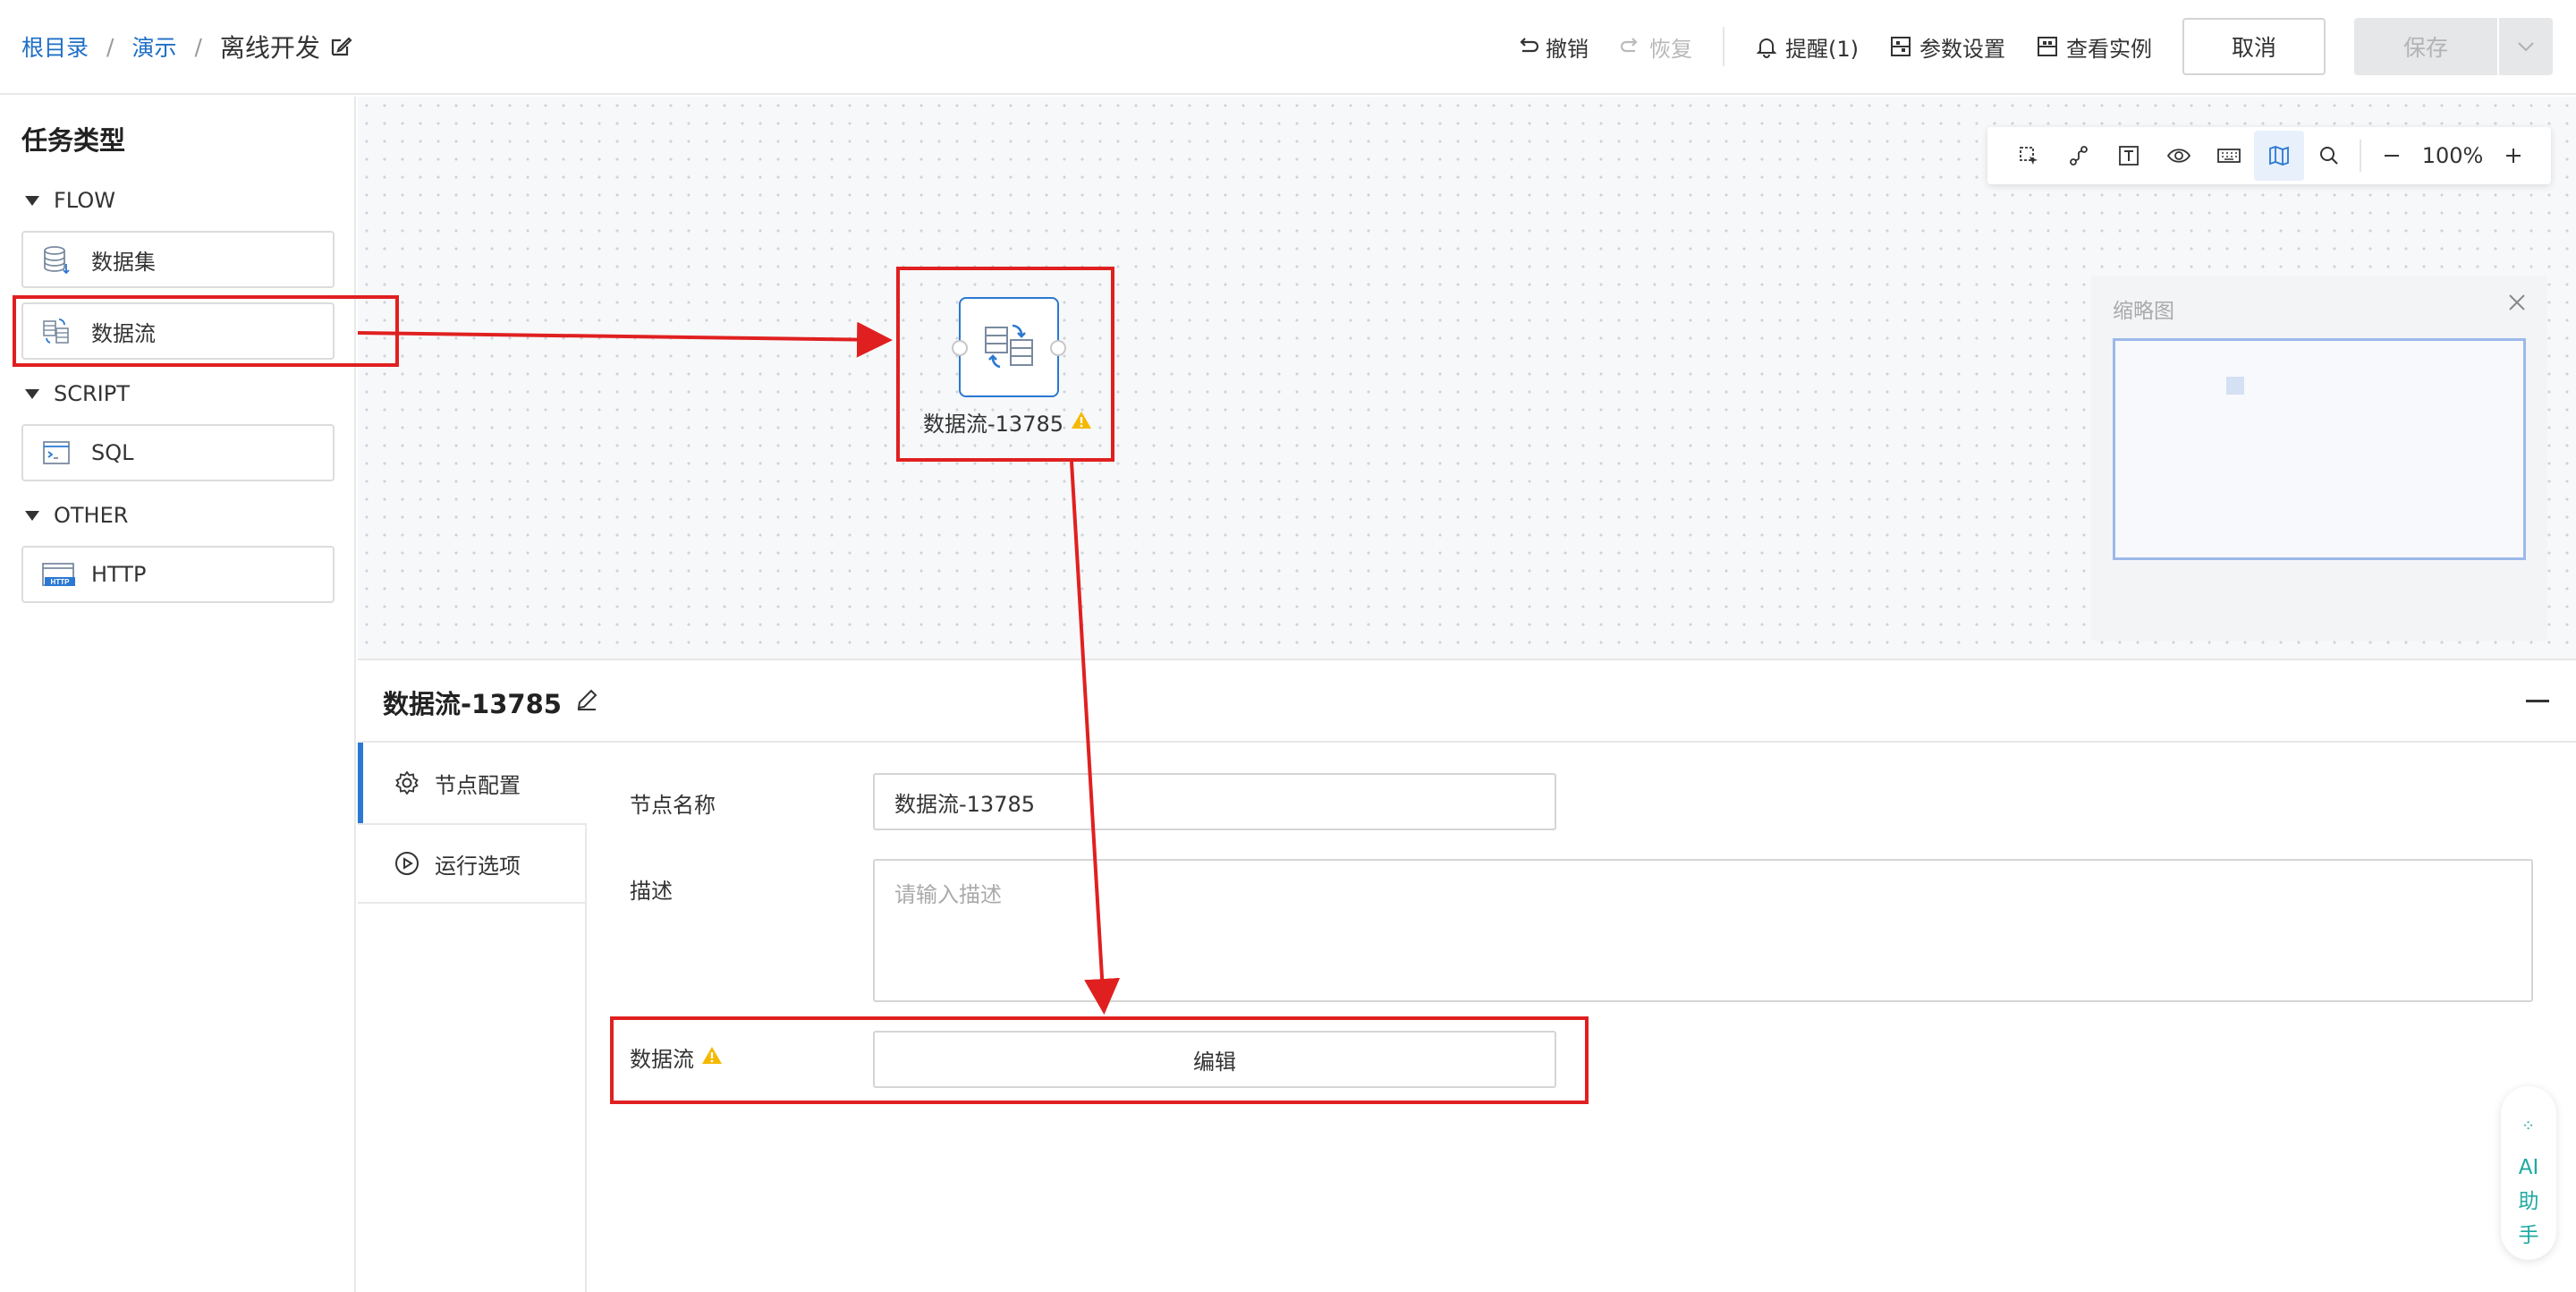 This screenshot has width=2576, height=1292. I want to click on panel-title: 数据流-13785, so click(491, 702).